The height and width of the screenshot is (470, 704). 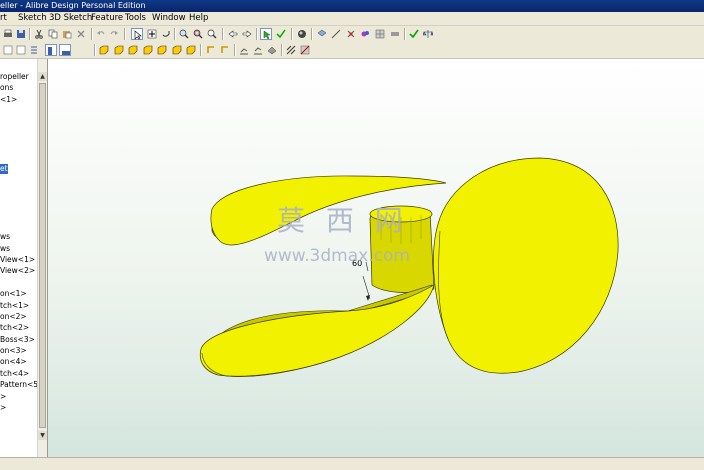 What do you see at coordinates (70, 18) in the screenshot?
I see `menu-3d-sketch: 3D Sketch` at bounding box center [70, 18].